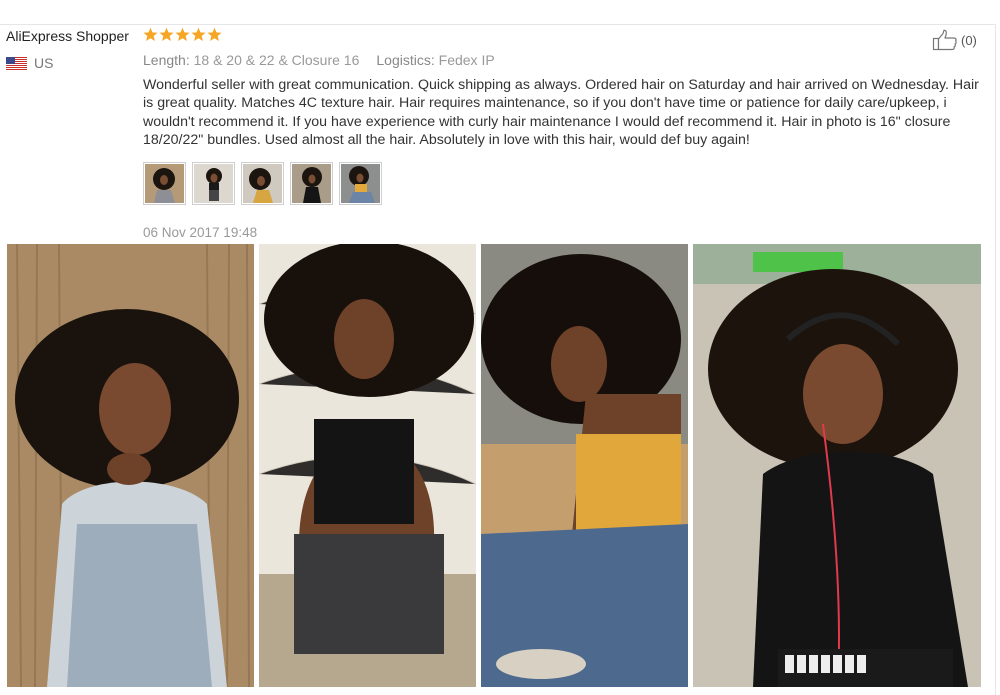 The width and height of the screenshot is (1000, 695). I want to click on us-flag-icon, so click(16, 63).